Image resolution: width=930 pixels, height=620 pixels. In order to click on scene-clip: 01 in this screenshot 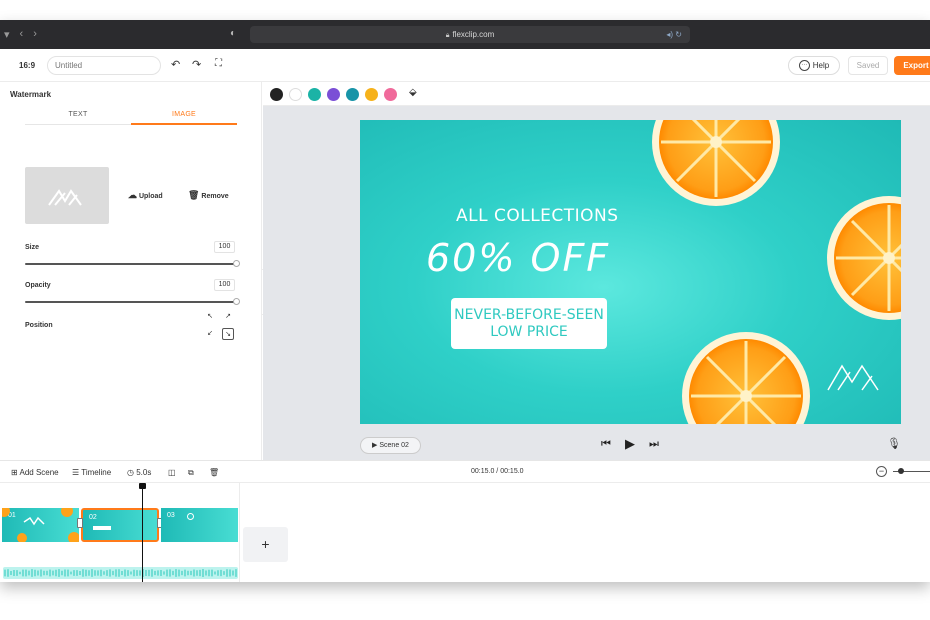, I will do `click(40, 525)`.